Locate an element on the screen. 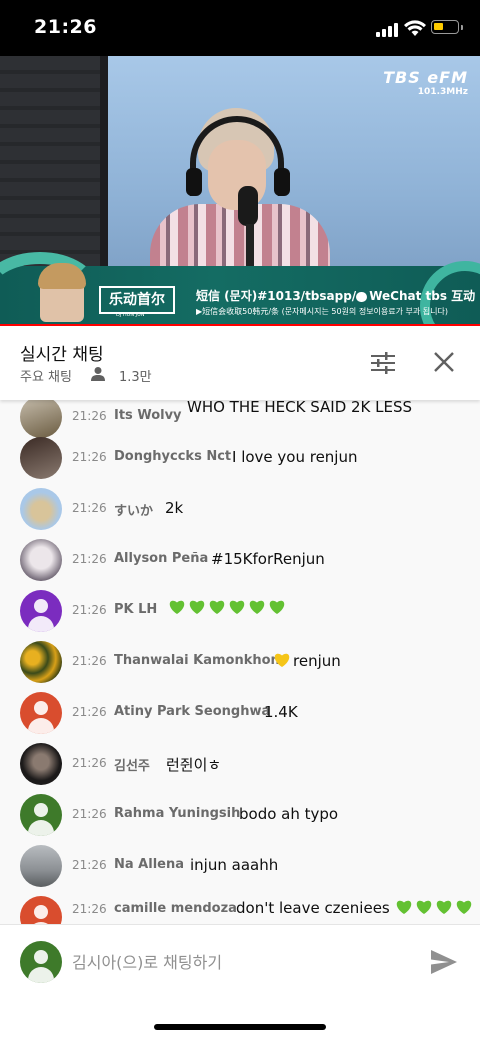 Image resolution: width=480 pixels, height=1039 pixels. status-time: 21:26 is located at coordinates (65, 27).